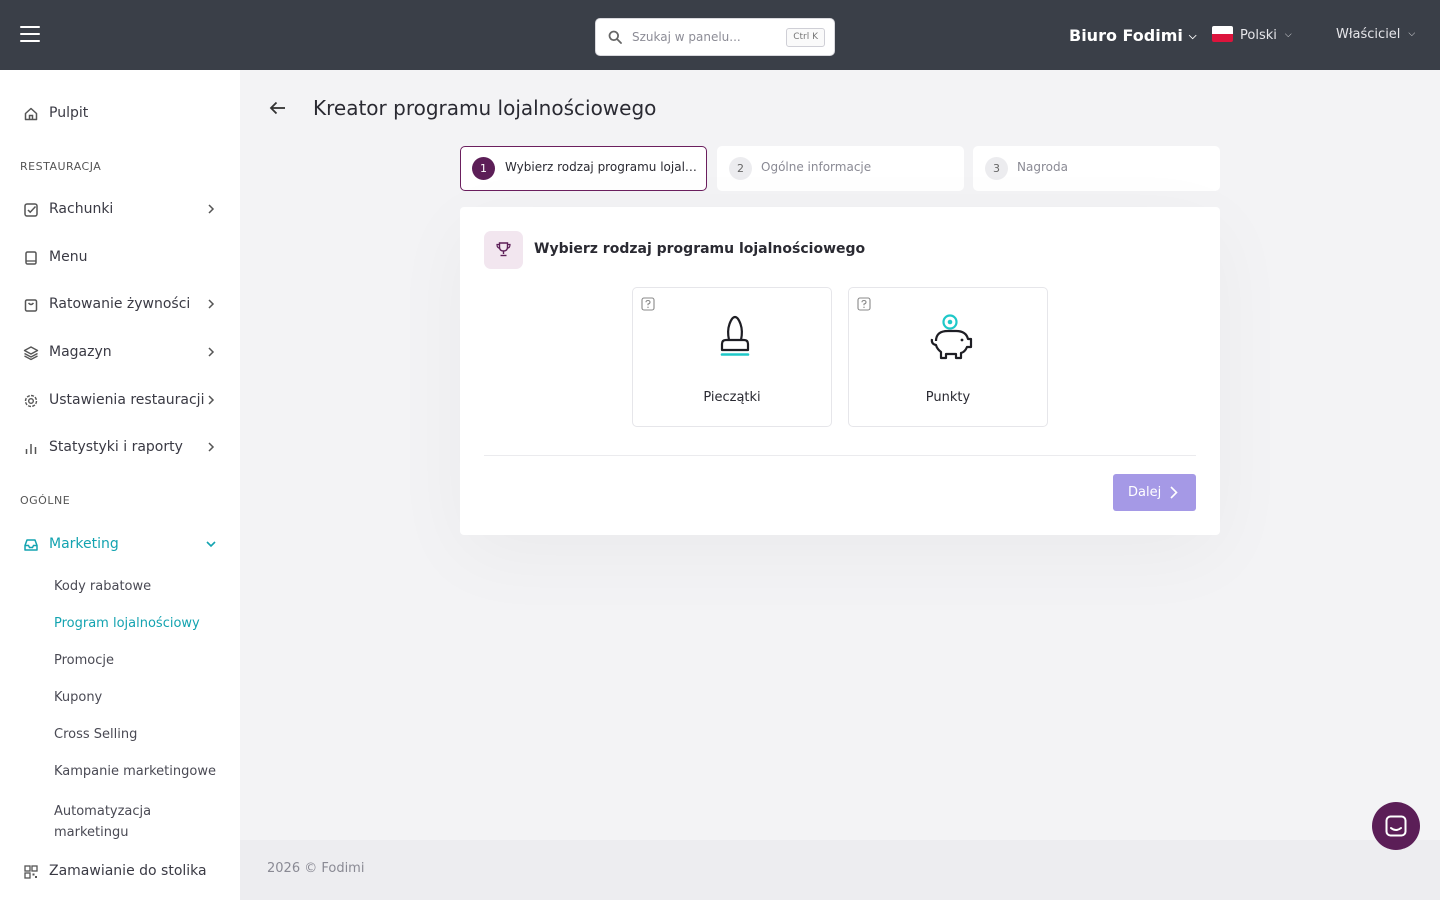  What do you see at coordinates (120, 258) in the screenshot?
I see `sidebar-item-menu: Menu` at bounding box center [120, 258].